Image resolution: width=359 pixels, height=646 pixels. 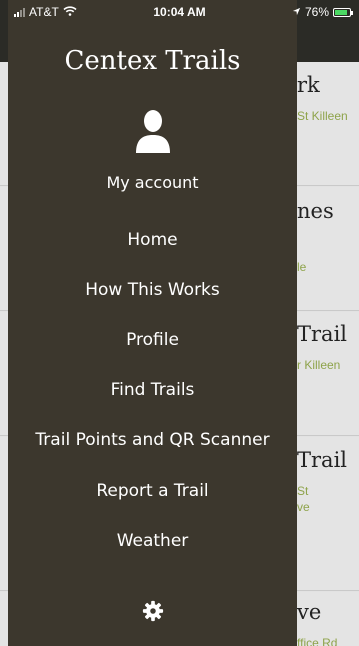 What do you see at coordinates (302, 267) in the screenshot?
I see `trail-card-subtitle: le` at bounding box center [302, 267].